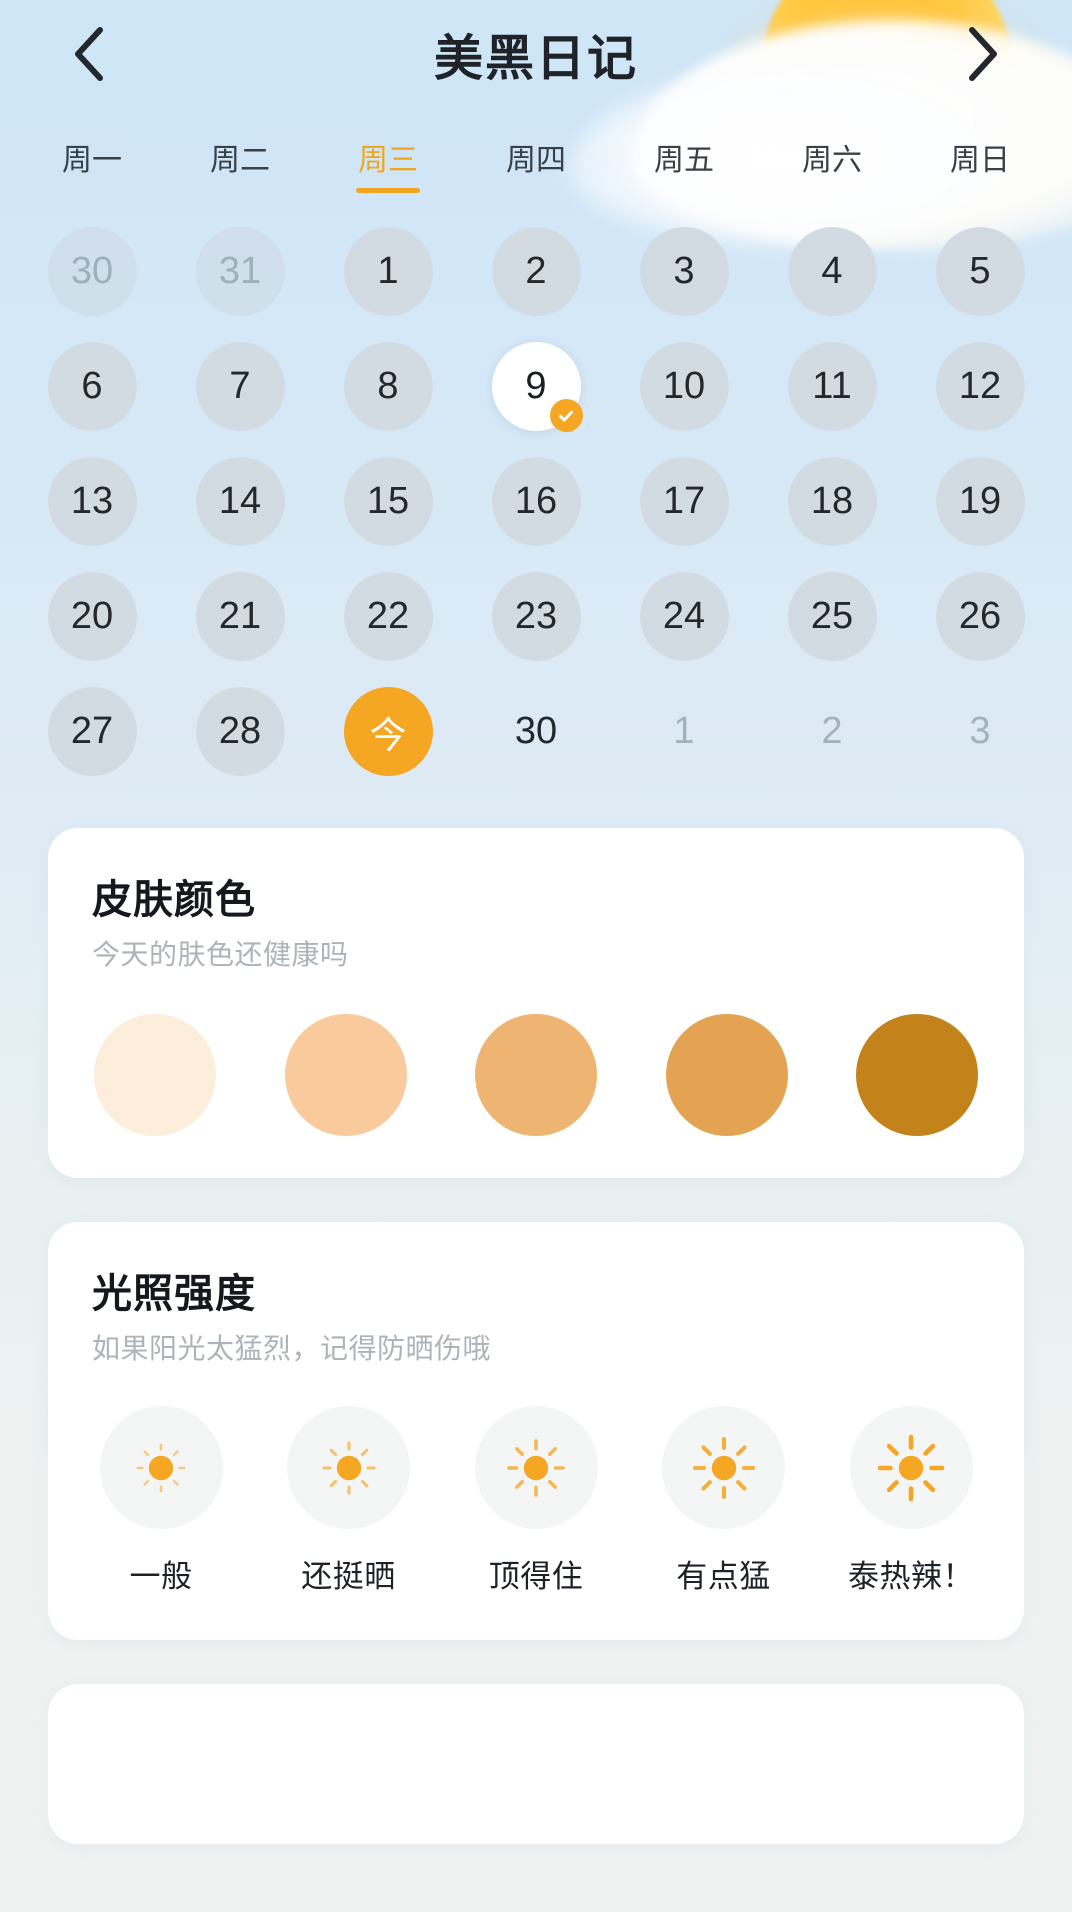 This screenshot has width=1072, height=1912. I want to click on calendar-day: 22, so click(388, 616).